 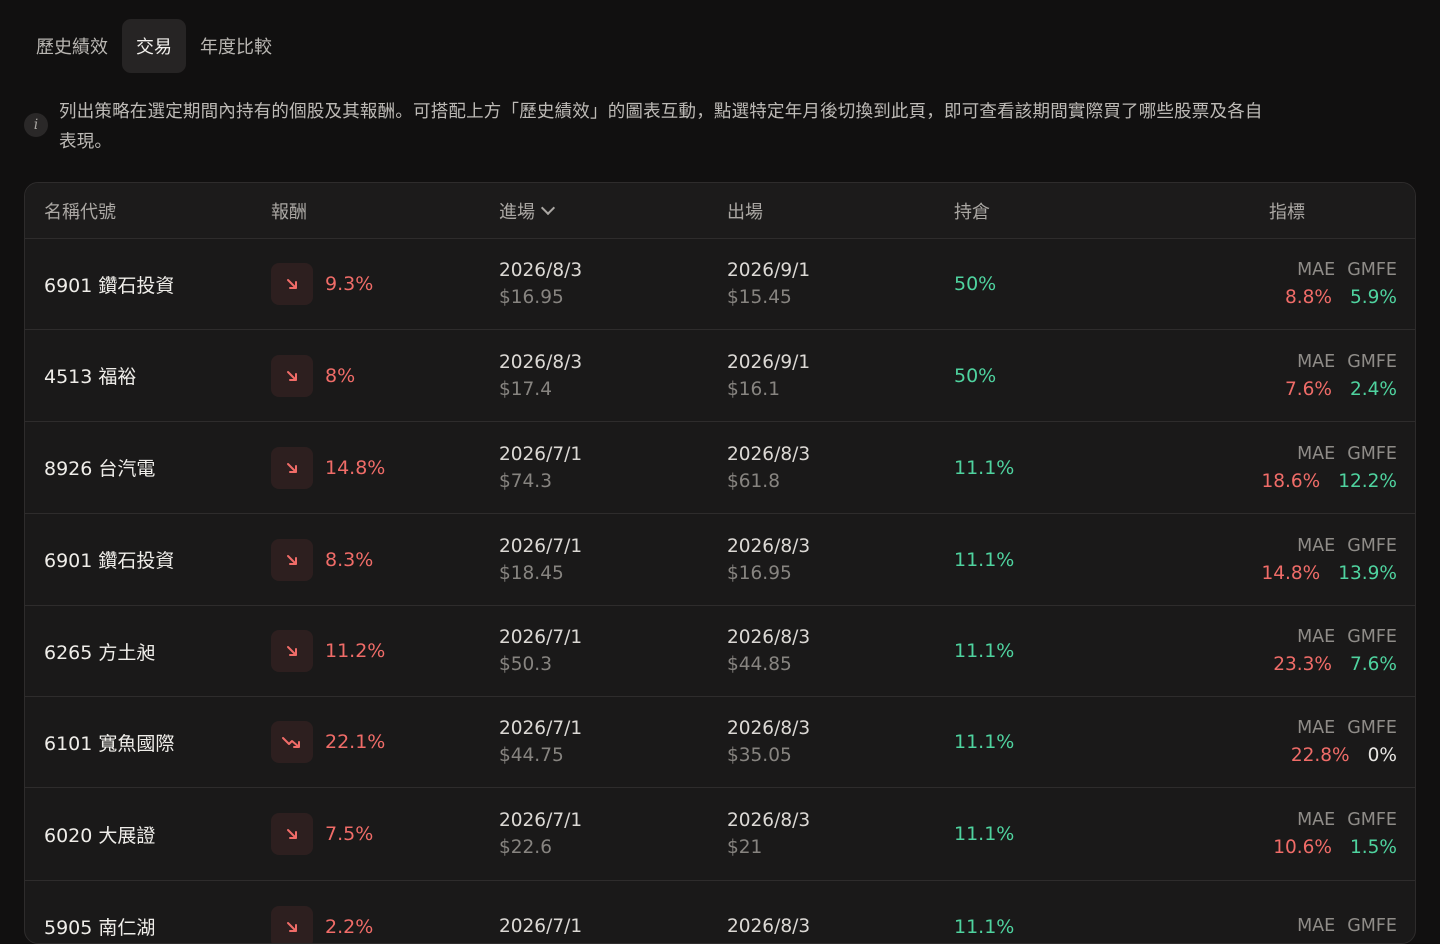 I want to click on mae-value: 10.6%, so click(x=1302, y=847).